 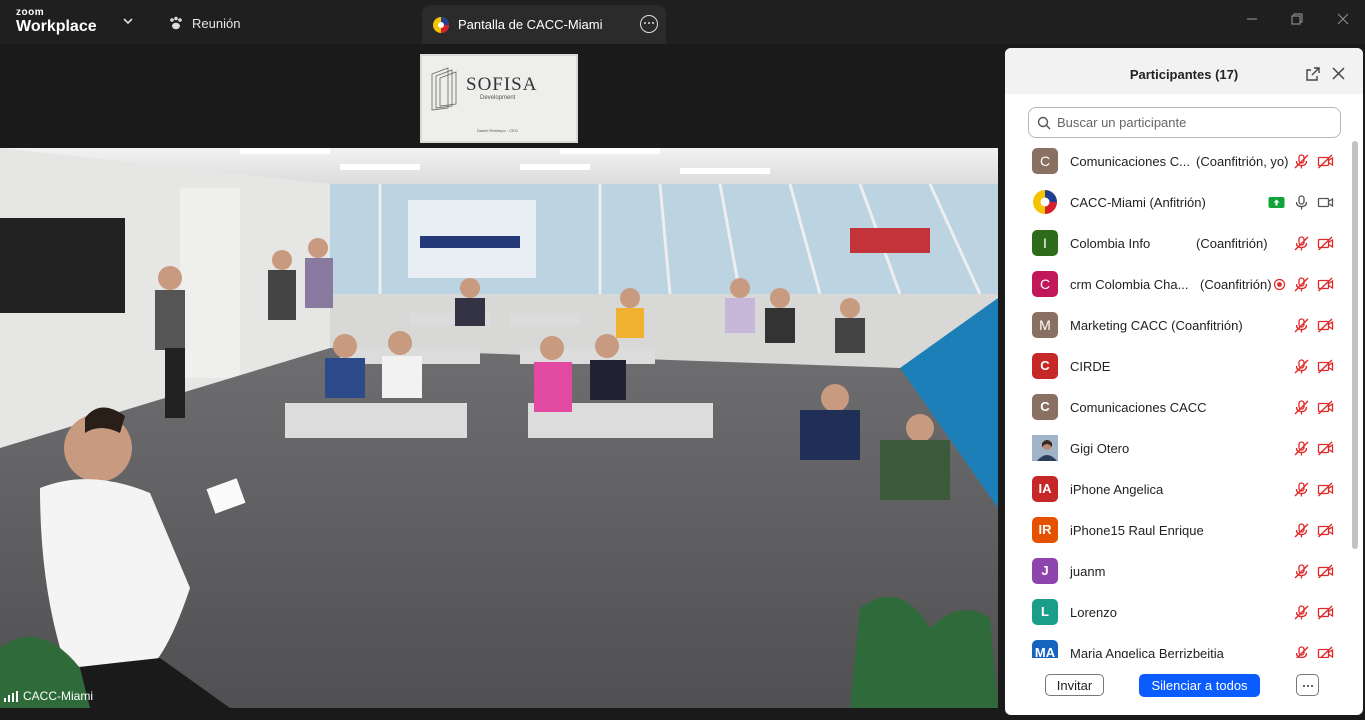 What do you see at coordinates (216, 23) in the screenshot?
I see `tab-meeting-label: Reunión` at bounding box center [216, 23].